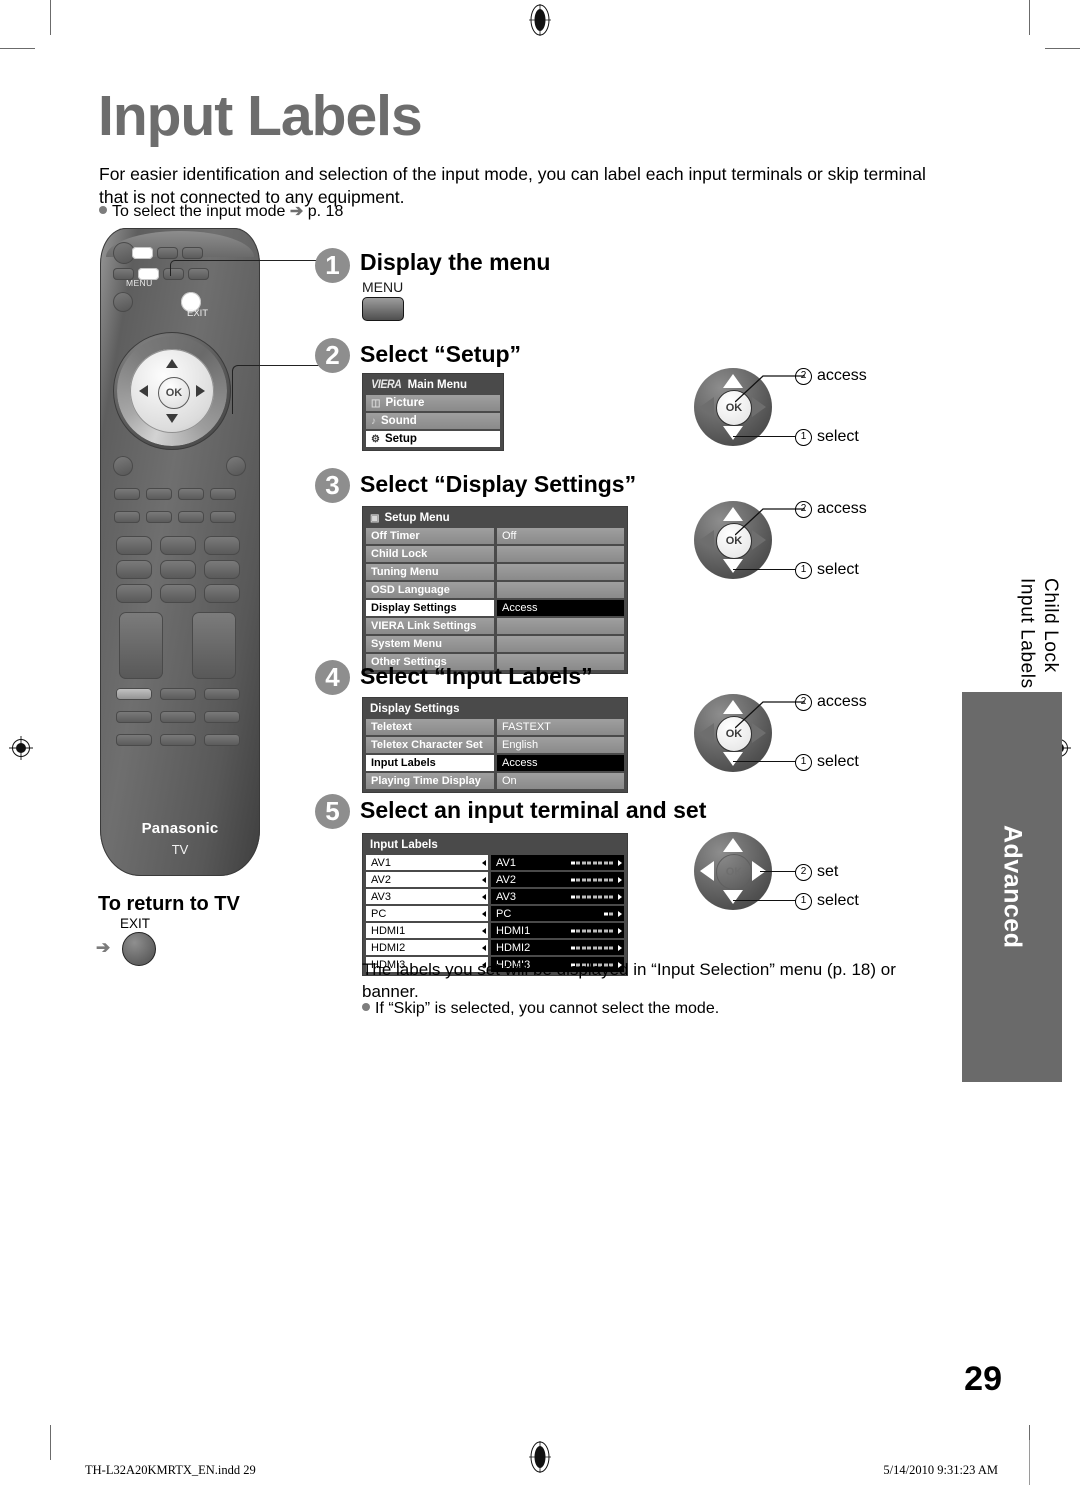 The height and width of the screenshot is (1491, 1080). Describe the element at coordinates (495, 536) in the screenshot. I see `osd-setup-row-off-timer: Off Timer Off` at that location.